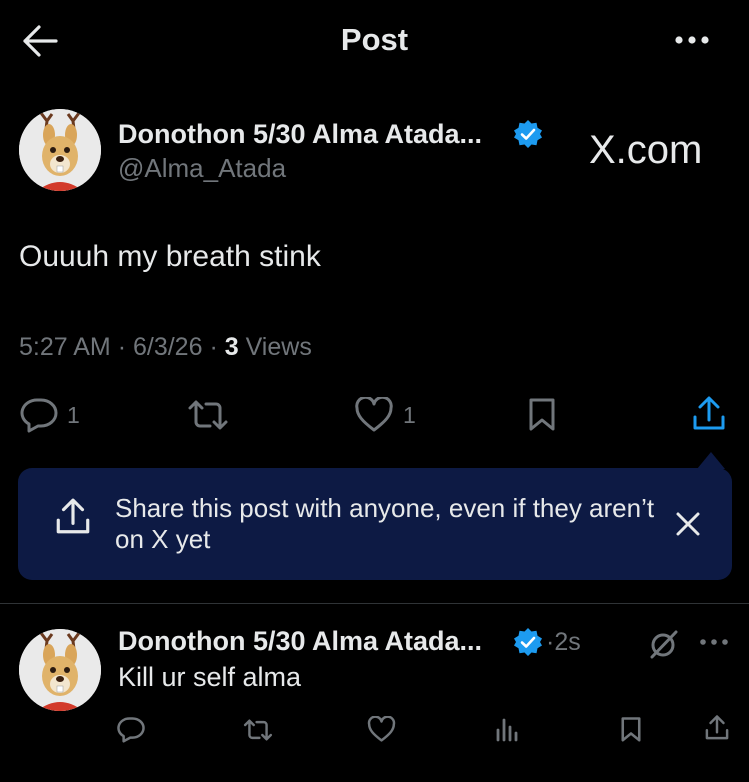  Describe the element at coordinates (709, 414) in the screenshot. I see `share-icon` at that location.